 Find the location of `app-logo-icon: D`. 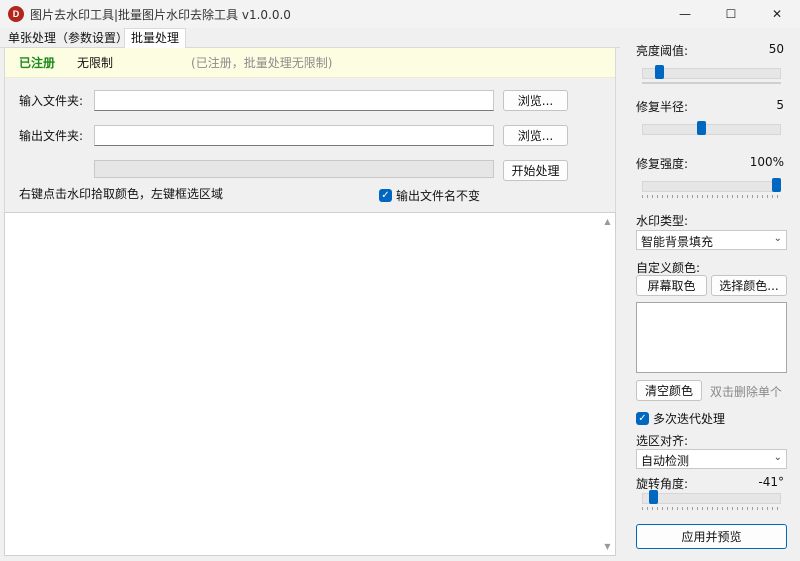

app-logo-icon: D is located at coordinates (16, 14).